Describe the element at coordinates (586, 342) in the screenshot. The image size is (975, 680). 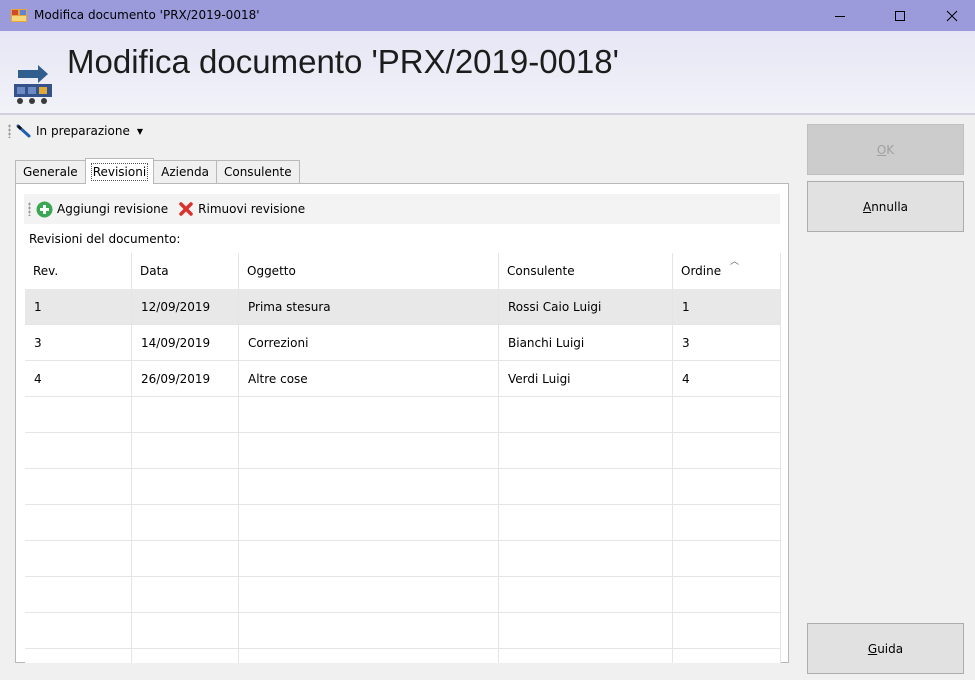
I see `cell-consulente: Bianchi Luigi` at that location.